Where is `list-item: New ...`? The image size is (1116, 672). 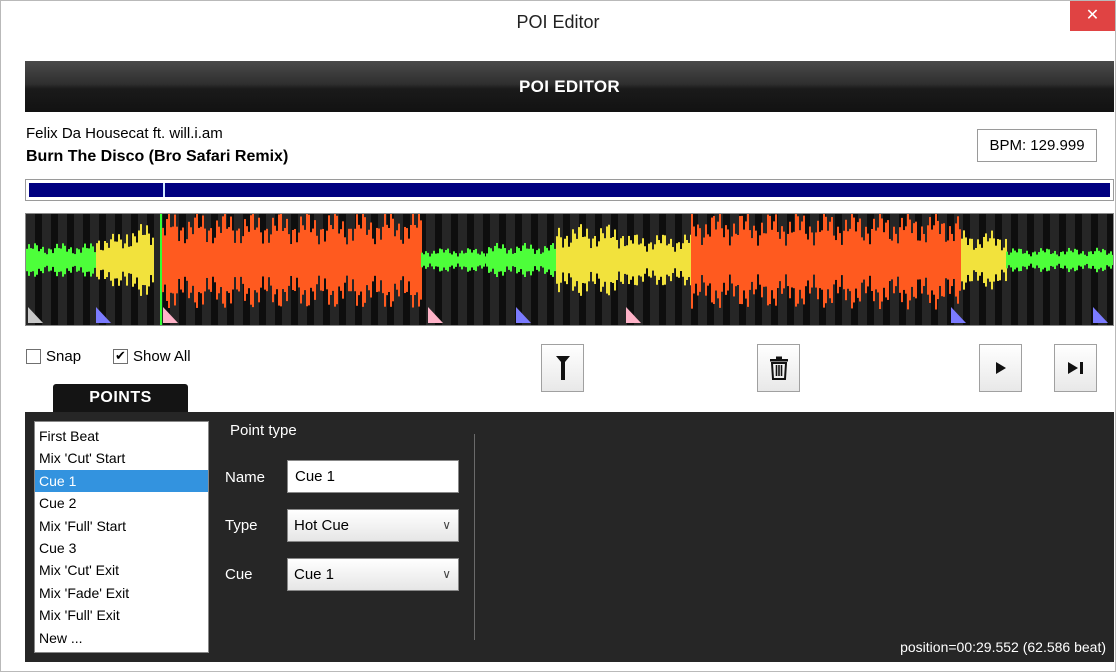 list-item: New ... is located at coordinates (121, 638).